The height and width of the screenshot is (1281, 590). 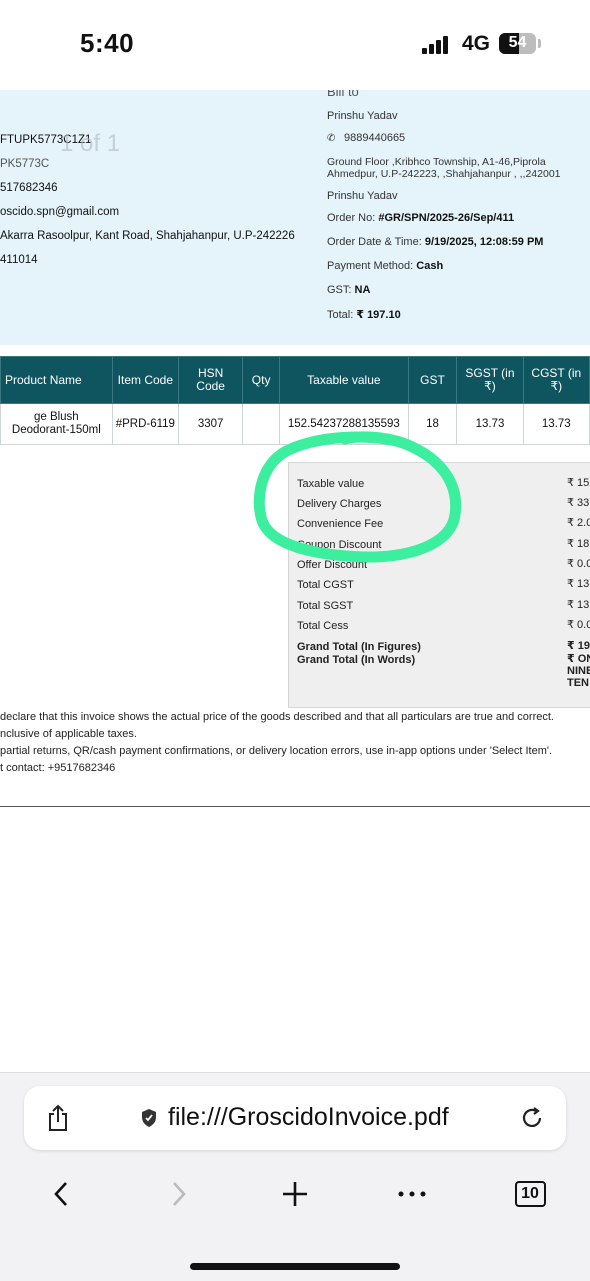 I want to click on gst-label: GST:, so click(x=339, y=290).